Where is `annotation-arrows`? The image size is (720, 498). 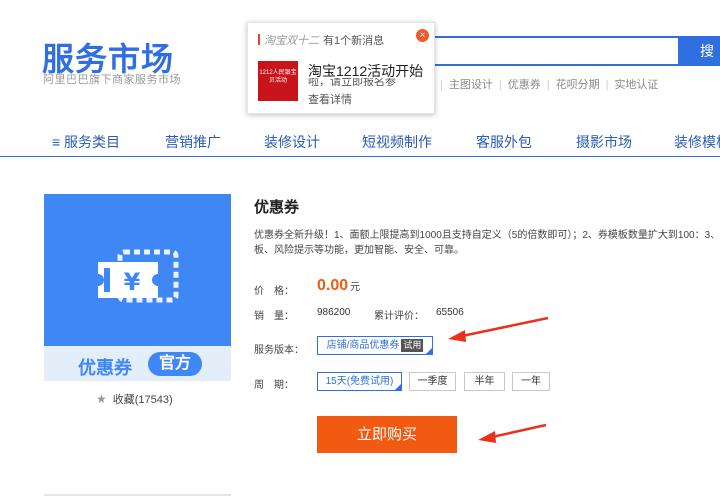
annotation-arrows is located at coordinates (498, 379).